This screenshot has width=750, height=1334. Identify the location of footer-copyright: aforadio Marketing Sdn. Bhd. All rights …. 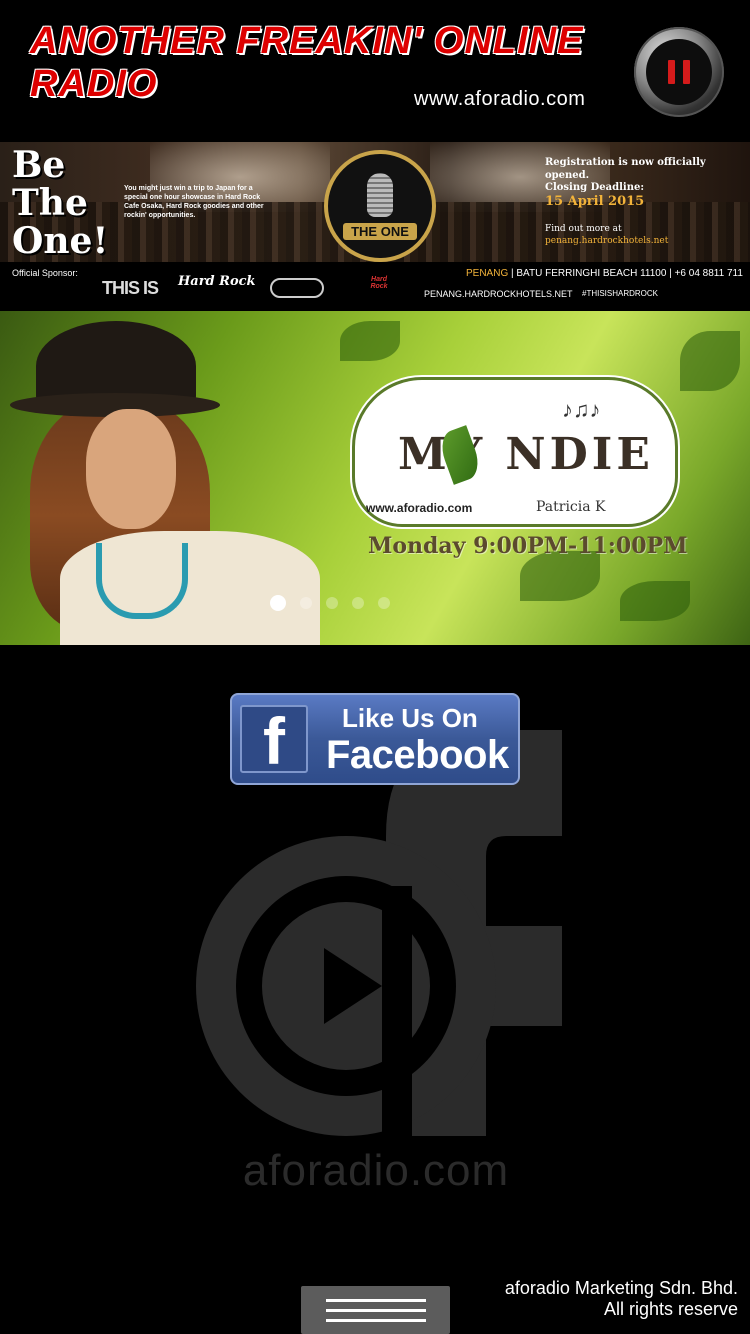
(621, 1299).